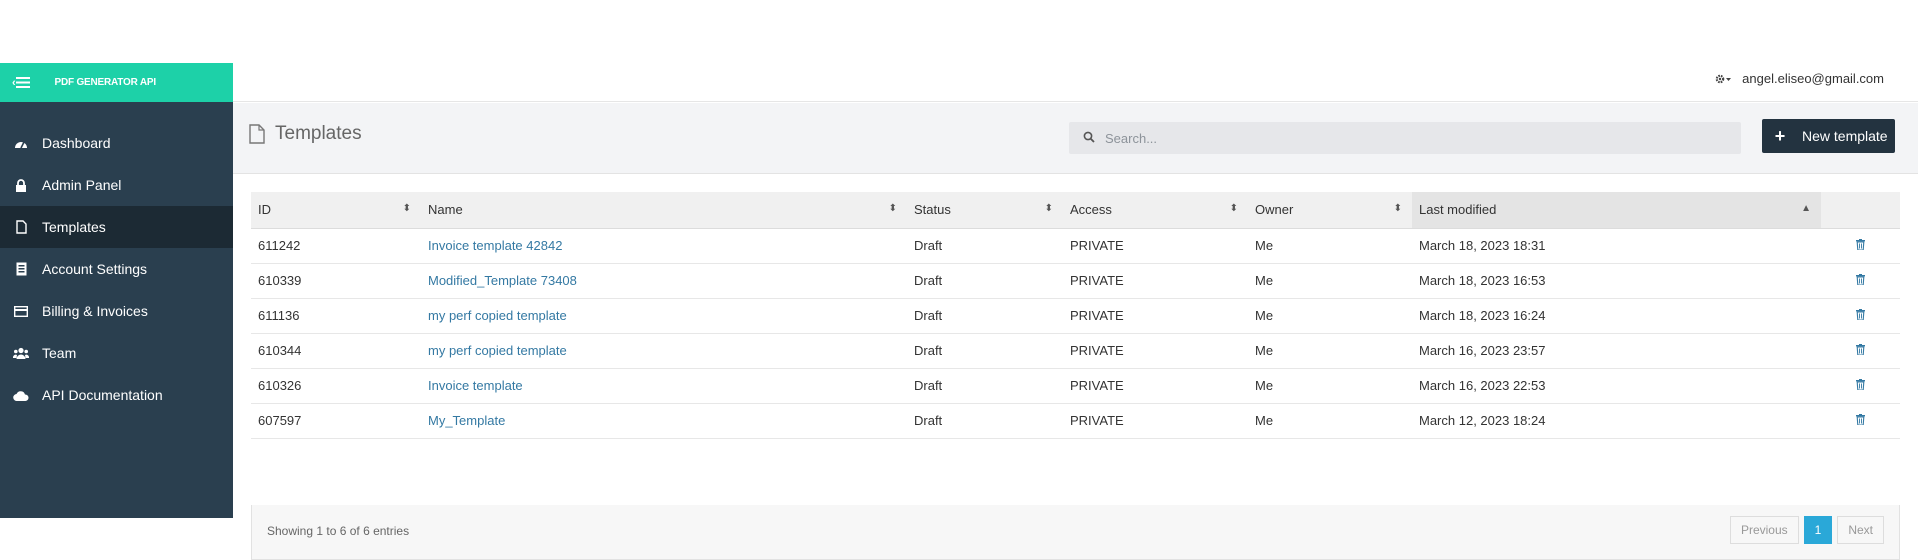 This screenshot has height=560, width=1918. What do you see at coordinates (466, 420) in the screenshot?
I see `template-link: My_Template` at bounding box center [466, 420].